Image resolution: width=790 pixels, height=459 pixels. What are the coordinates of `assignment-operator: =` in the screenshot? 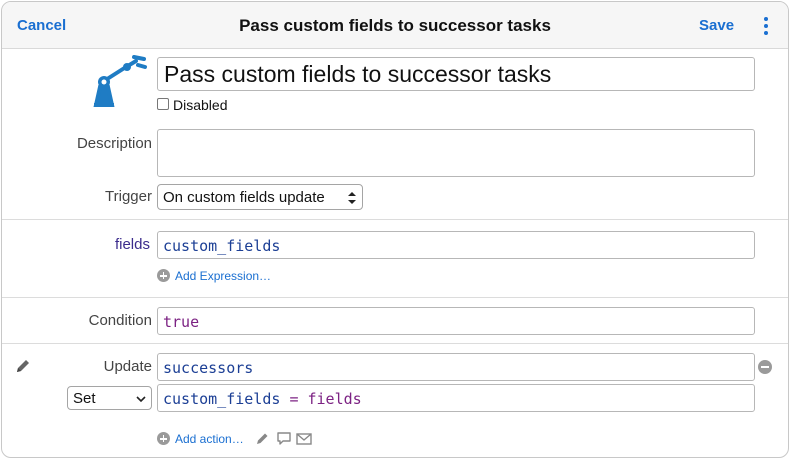 It's located at (294, 399).